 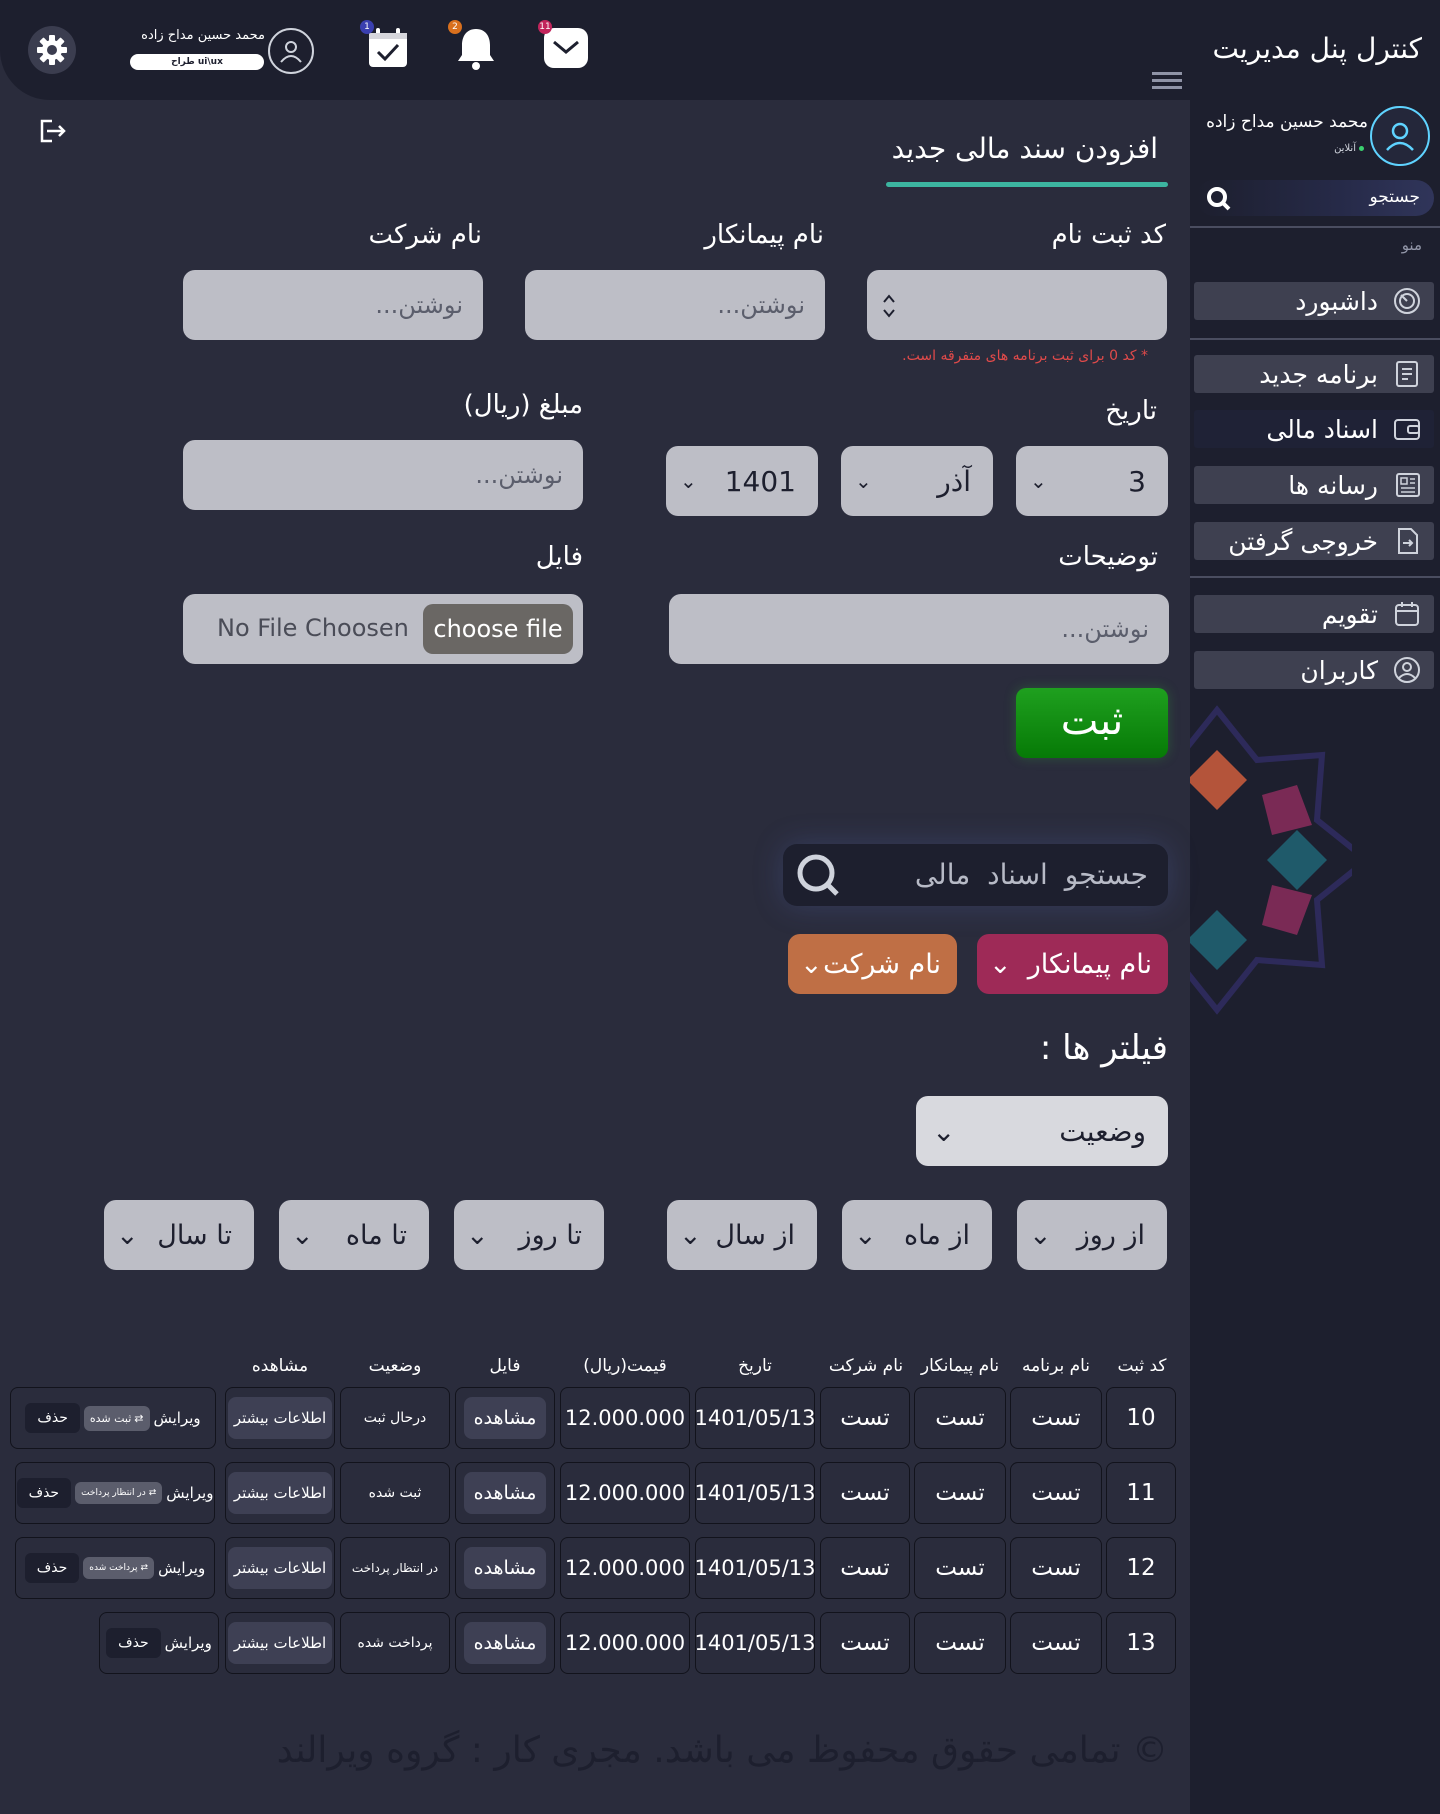 What do you see at coordinates (1314, 541) in the screenshot?
I see `sidebar-item-export: خروجی گرفتن` at bounding box center [1314, 541].